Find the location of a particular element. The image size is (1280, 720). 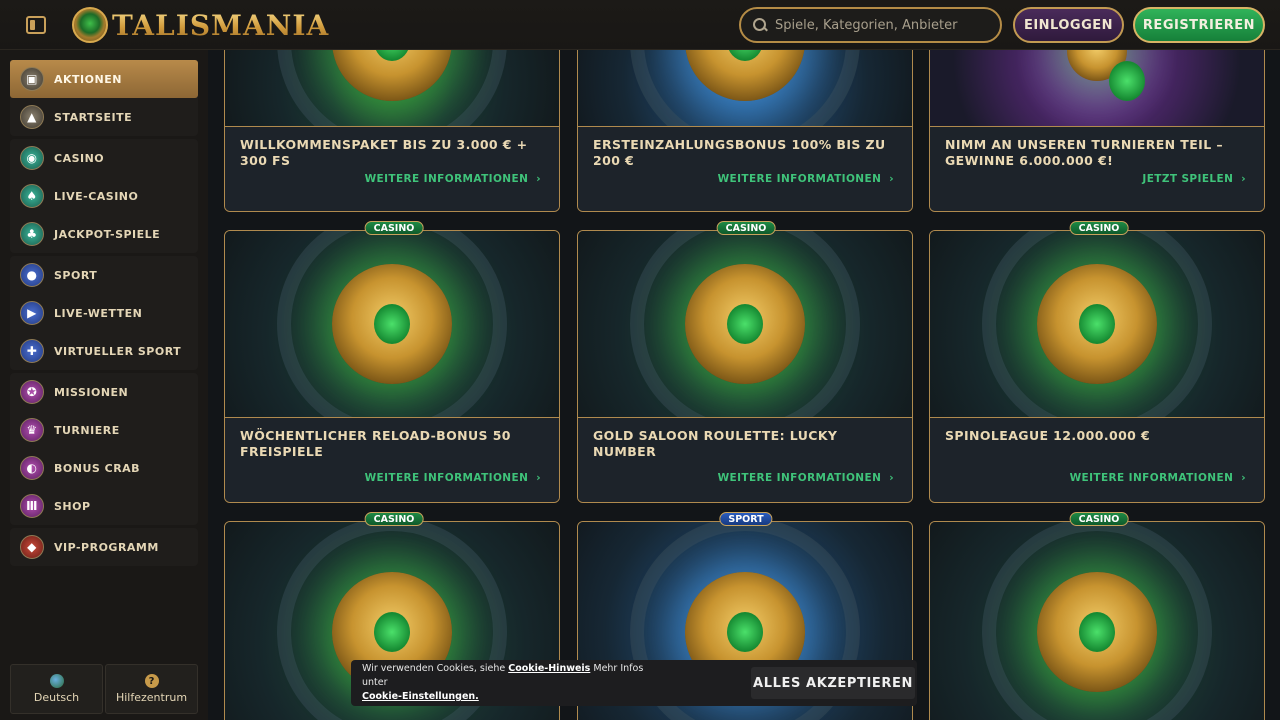

casino-chip-icon: ◉ is located at coordinates (32, 158).